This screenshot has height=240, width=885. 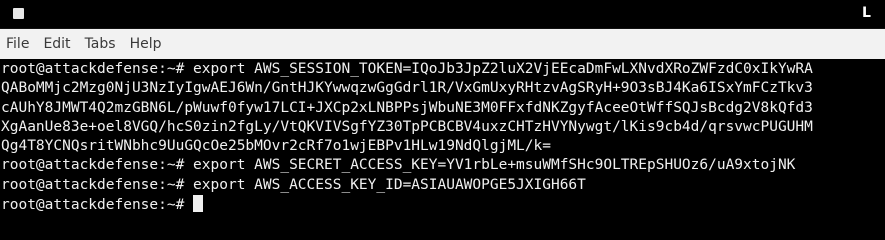 I want to click on menu-help: Help, so click(x=146, y=44).